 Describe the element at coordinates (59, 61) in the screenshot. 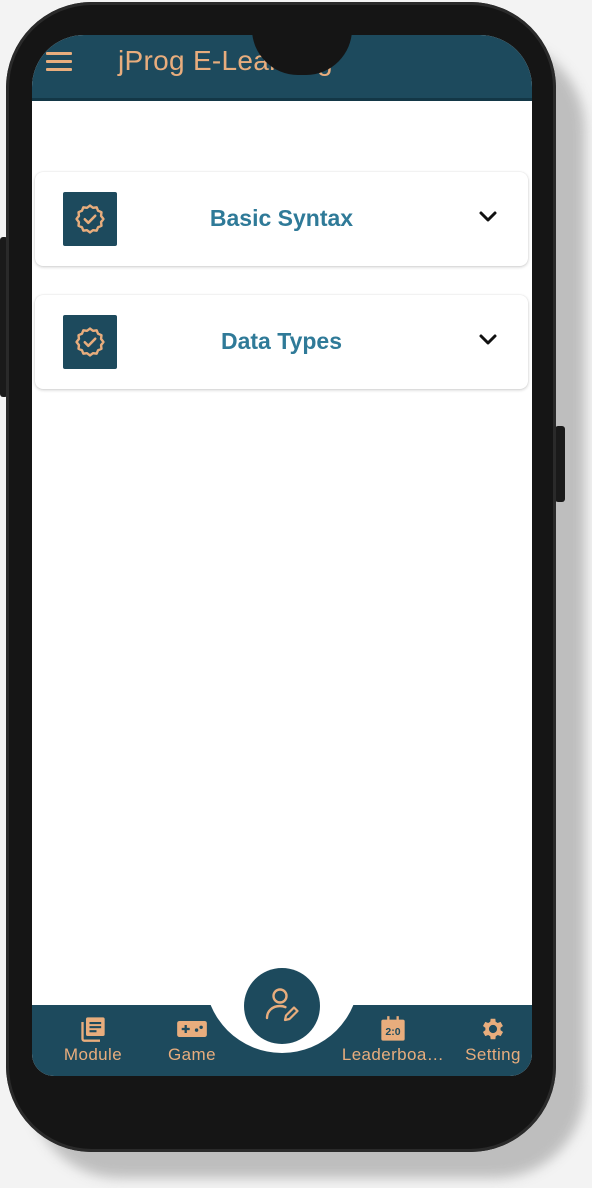

I see `hamburger-menu-icon` at that location.